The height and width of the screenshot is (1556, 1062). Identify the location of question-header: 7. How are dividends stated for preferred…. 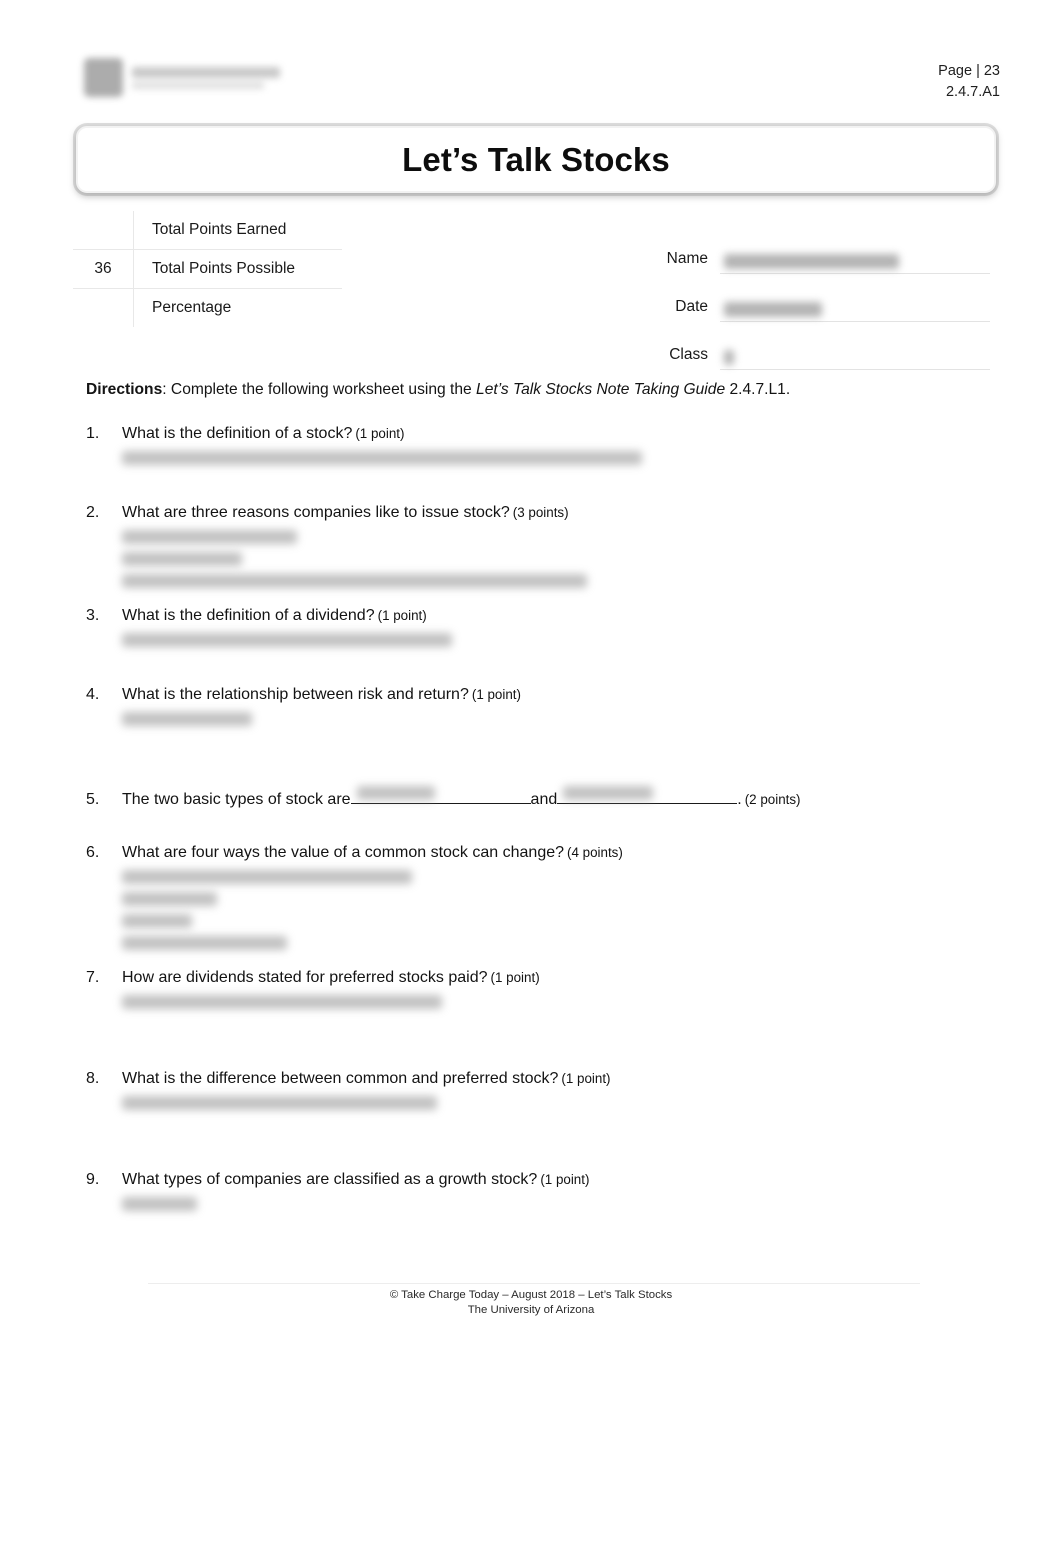
(543, 978).